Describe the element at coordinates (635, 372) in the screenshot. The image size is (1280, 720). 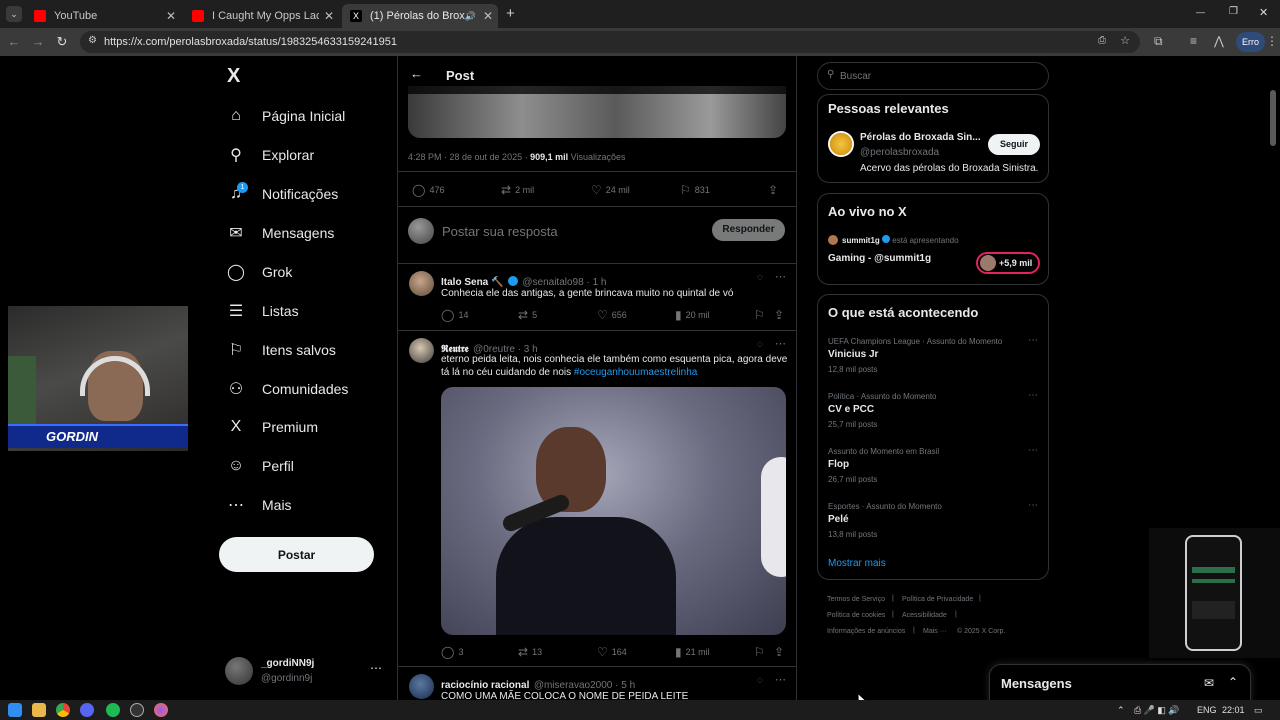
I see `hashtag-link: #oceuganhouumaestrelinha` at that location.